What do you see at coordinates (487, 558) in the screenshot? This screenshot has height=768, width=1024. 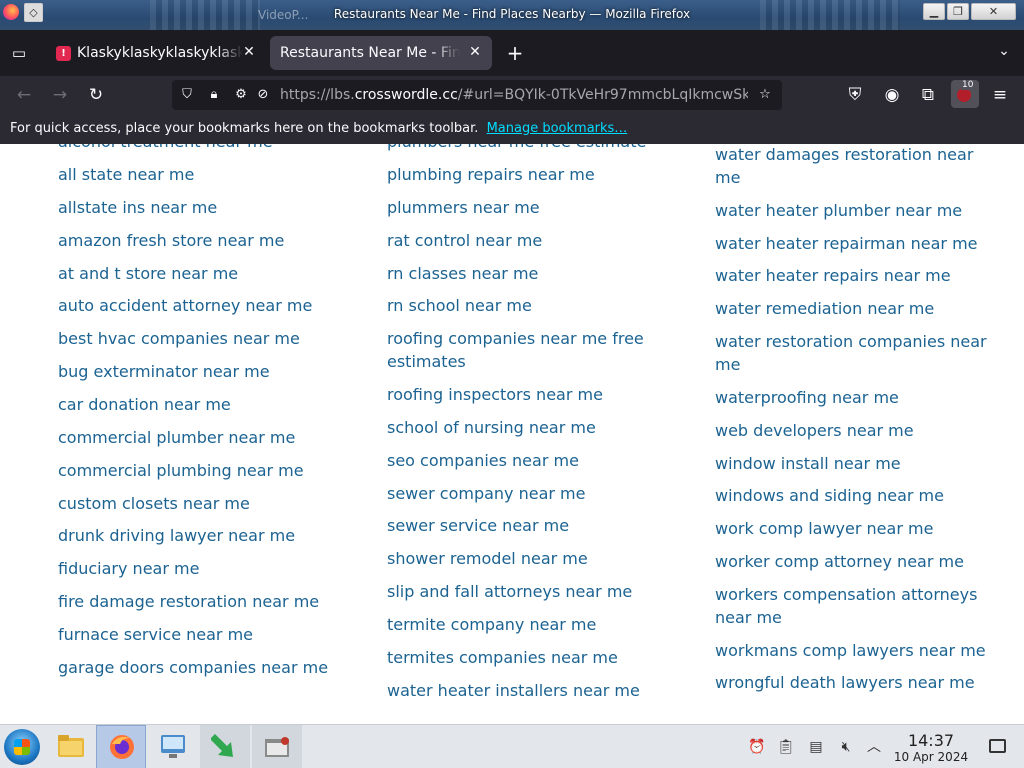 I see `link-item: shower remodel near me` at bounding box center [487, 558].